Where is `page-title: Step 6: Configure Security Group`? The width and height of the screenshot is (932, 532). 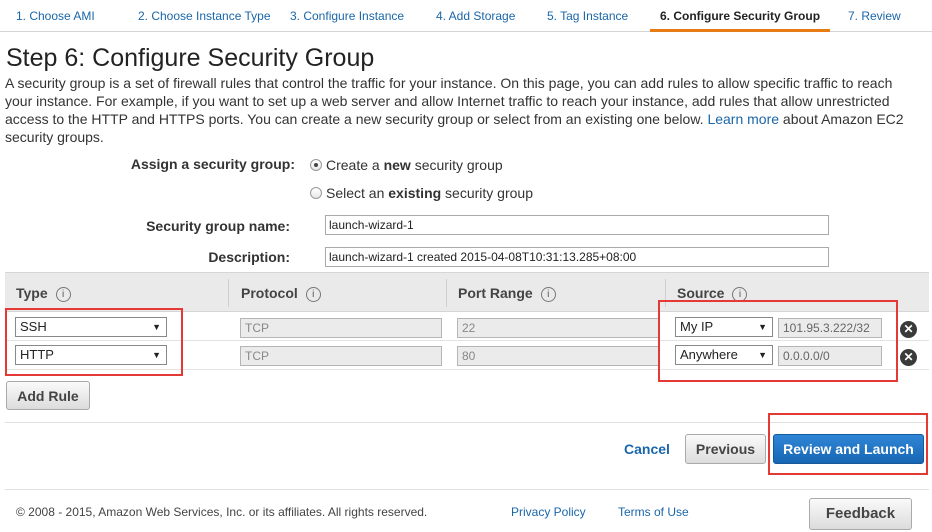 page-title: Step 6: Configure Security Group is located at coordinates (190, 58).